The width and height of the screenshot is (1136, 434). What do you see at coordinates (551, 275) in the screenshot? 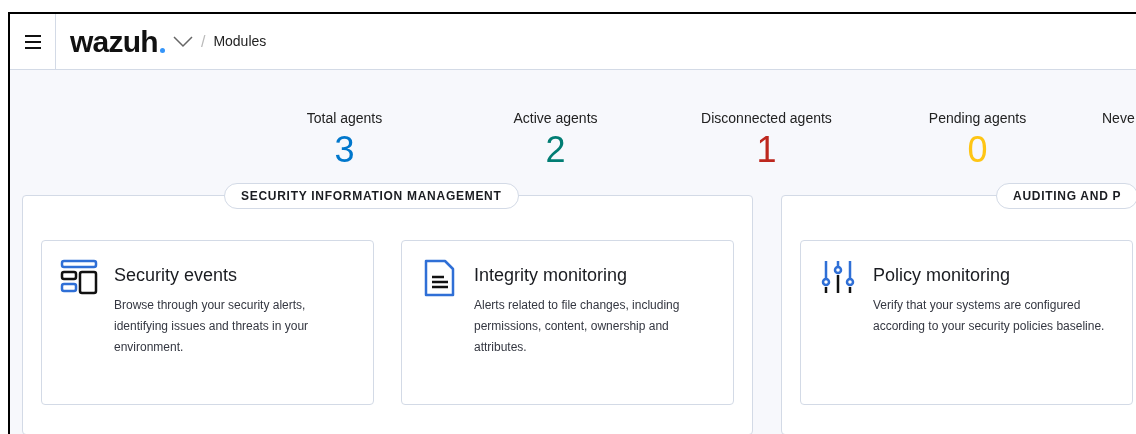
I see `card-title: Integrity monitoring` at bounding box center [551, 275].